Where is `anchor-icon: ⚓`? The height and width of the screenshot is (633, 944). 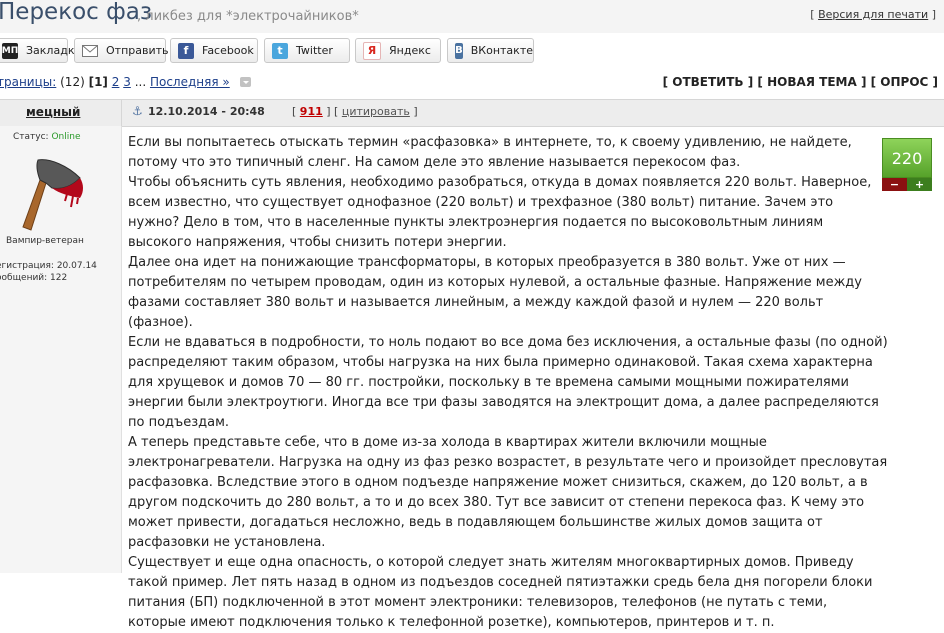 anchor-icon: ⚓ is located at coordinates (137, 111).